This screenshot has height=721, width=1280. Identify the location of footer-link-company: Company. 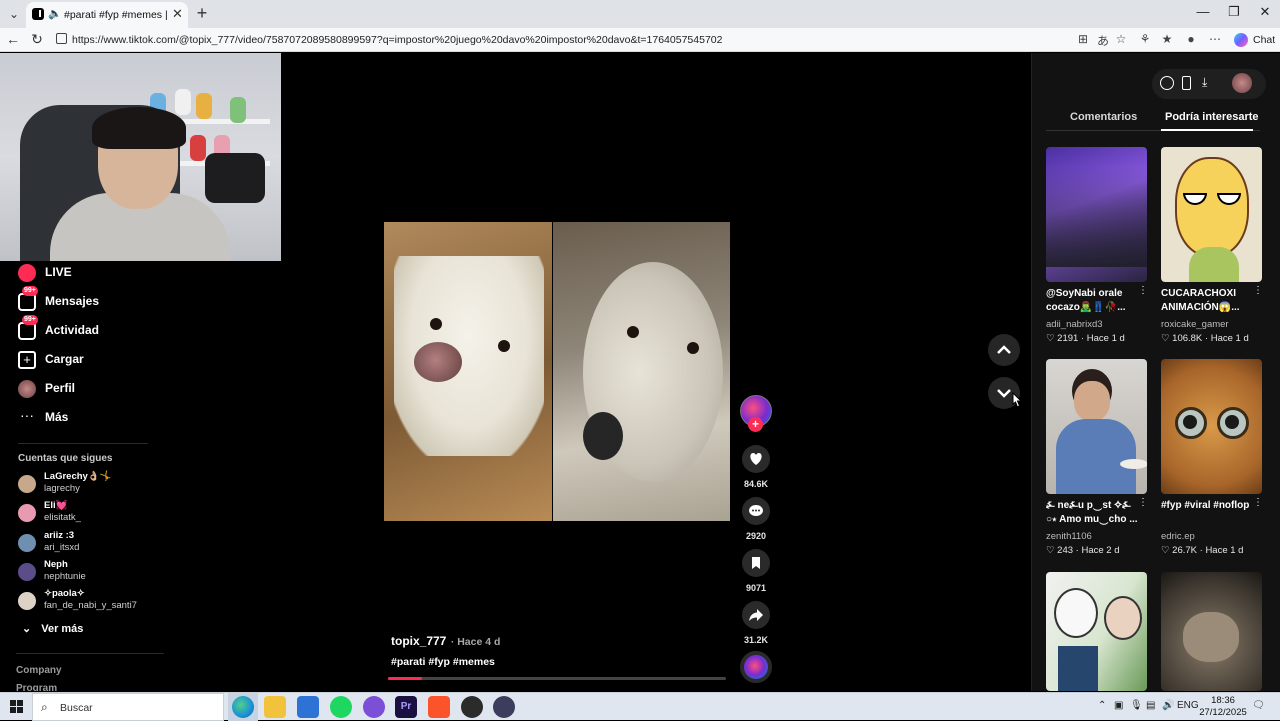
(39, 670).